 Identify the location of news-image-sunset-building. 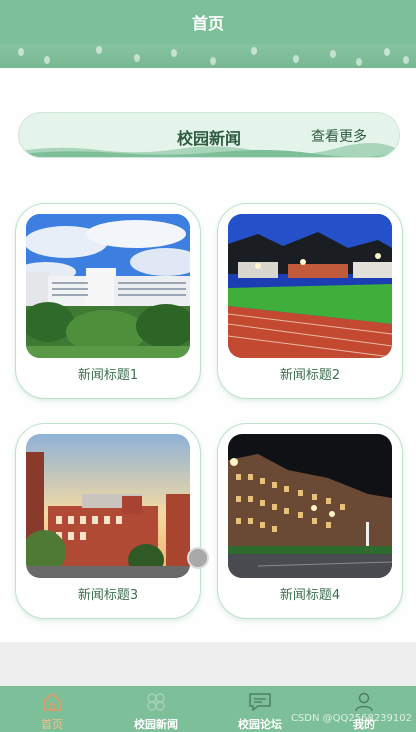
(108, 506).